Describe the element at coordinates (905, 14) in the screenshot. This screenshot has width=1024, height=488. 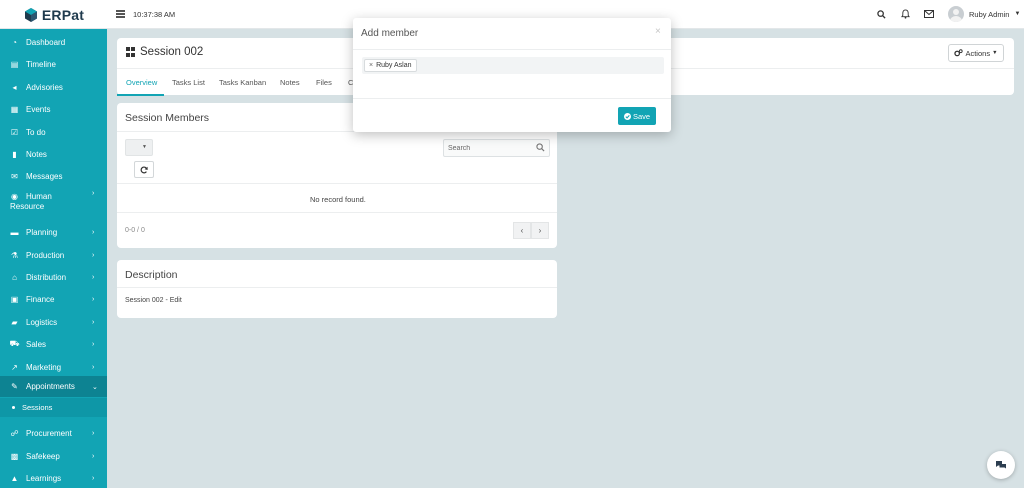
I see `bell-icon` at that location.